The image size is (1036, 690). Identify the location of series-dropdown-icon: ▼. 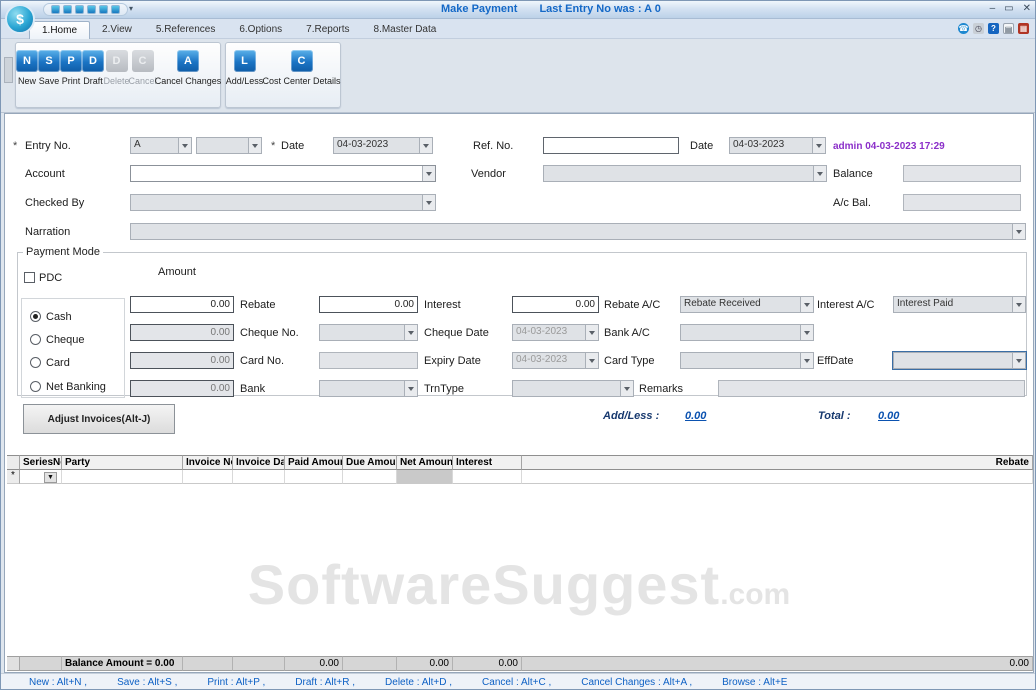
(50, 477).